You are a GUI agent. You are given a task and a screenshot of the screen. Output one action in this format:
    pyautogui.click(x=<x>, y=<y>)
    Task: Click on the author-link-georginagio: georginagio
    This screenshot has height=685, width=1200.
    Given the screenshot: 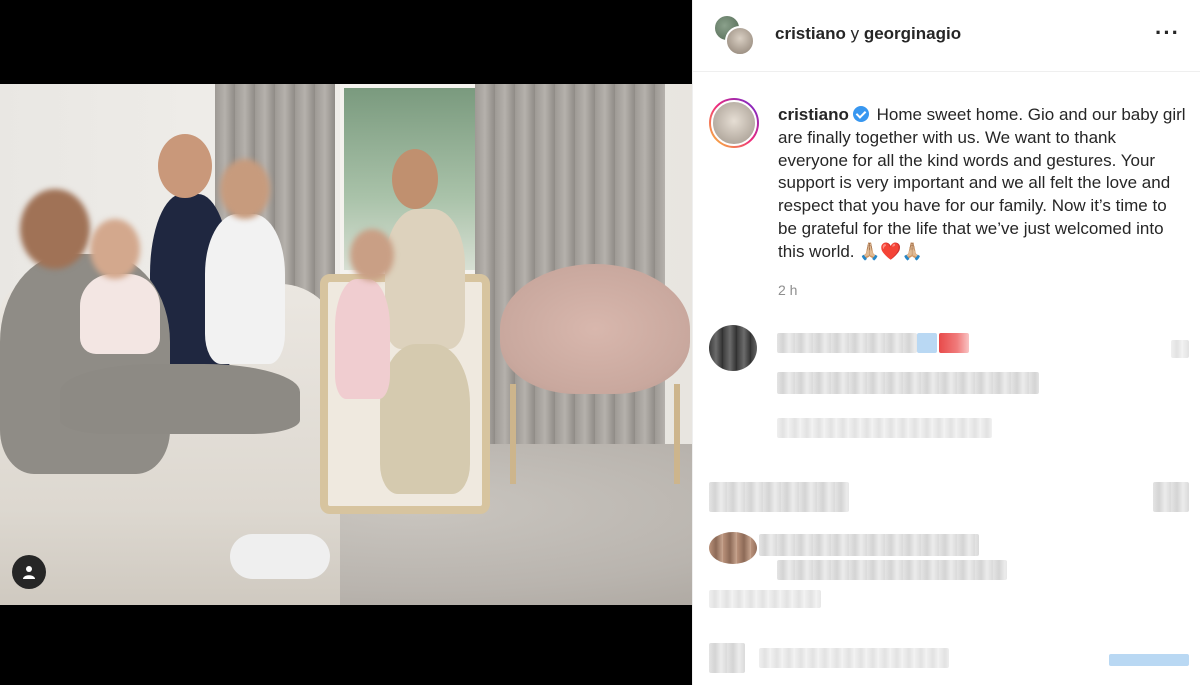 What is the action you would take?
    pyautogui.click(x=912, y=33)
    